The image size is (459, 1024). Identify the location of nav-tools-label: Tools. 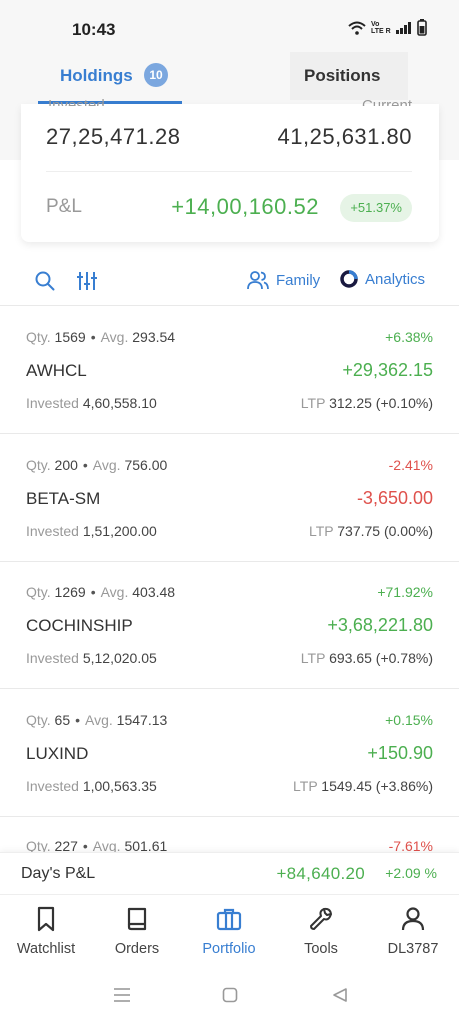
(321, 949).